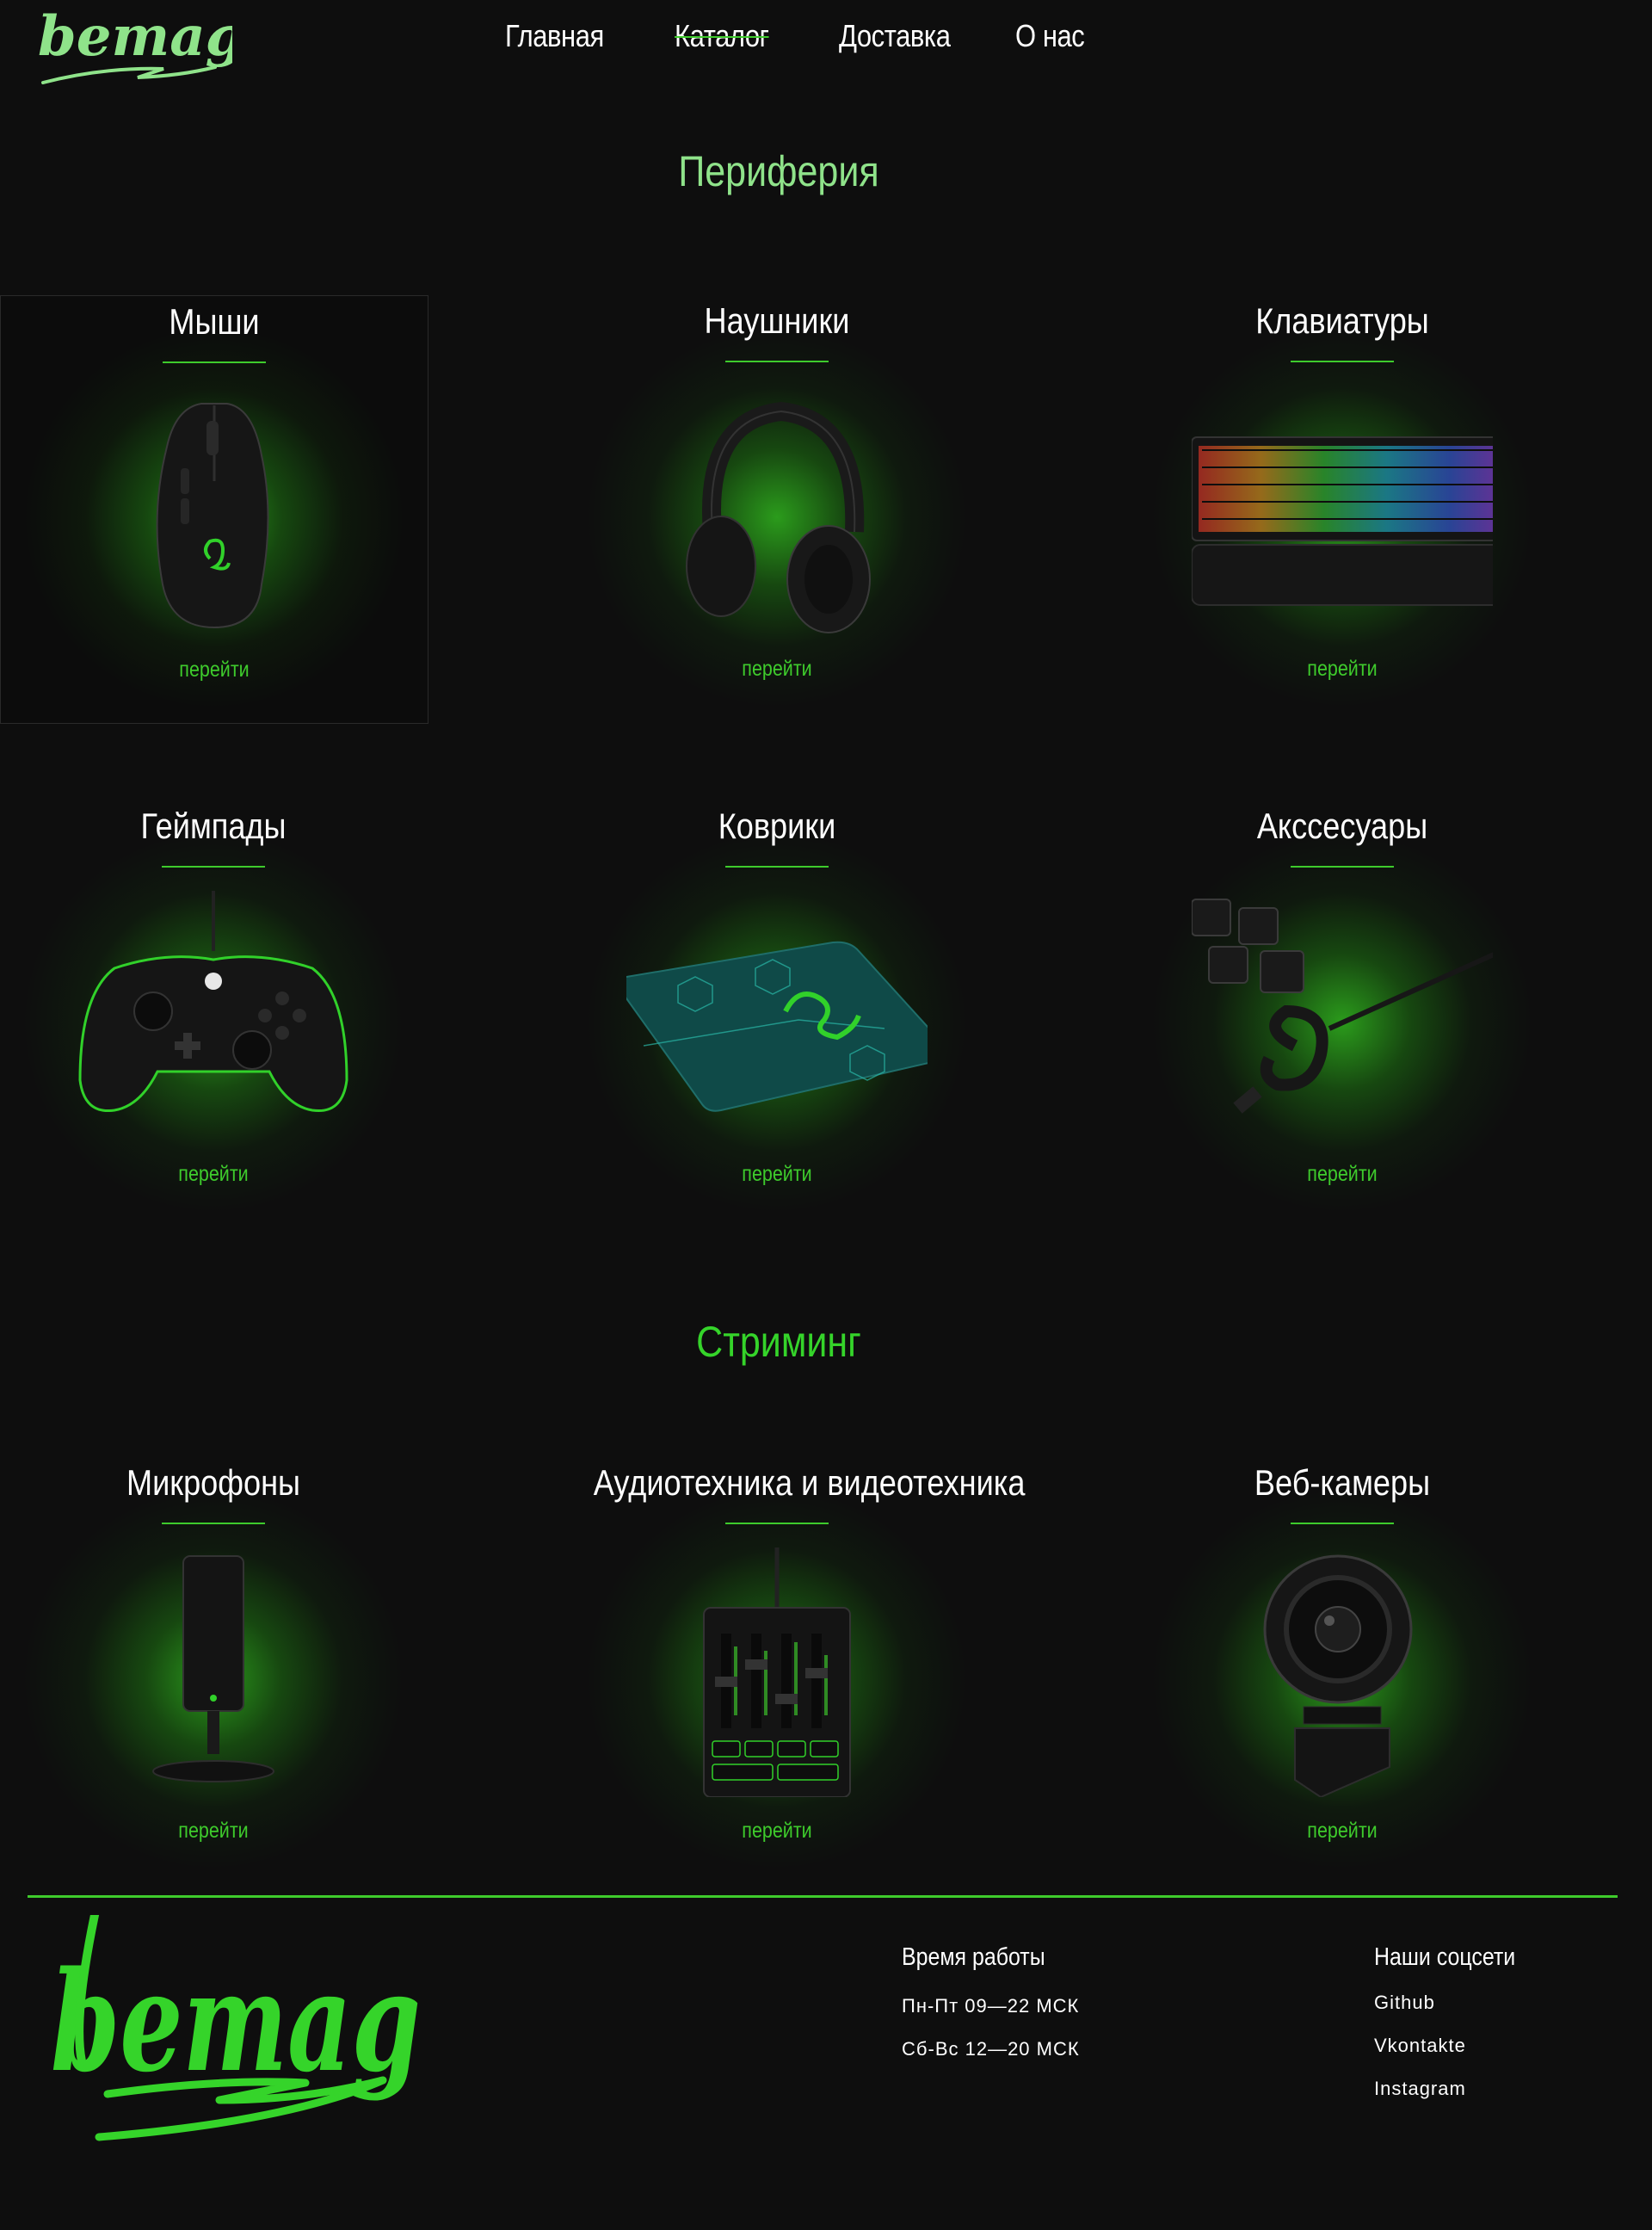  What do you see at coordinates (895, 36) in the screenshot?
I see `nav-delivery: Доставка` at bounding box center [895, 36].